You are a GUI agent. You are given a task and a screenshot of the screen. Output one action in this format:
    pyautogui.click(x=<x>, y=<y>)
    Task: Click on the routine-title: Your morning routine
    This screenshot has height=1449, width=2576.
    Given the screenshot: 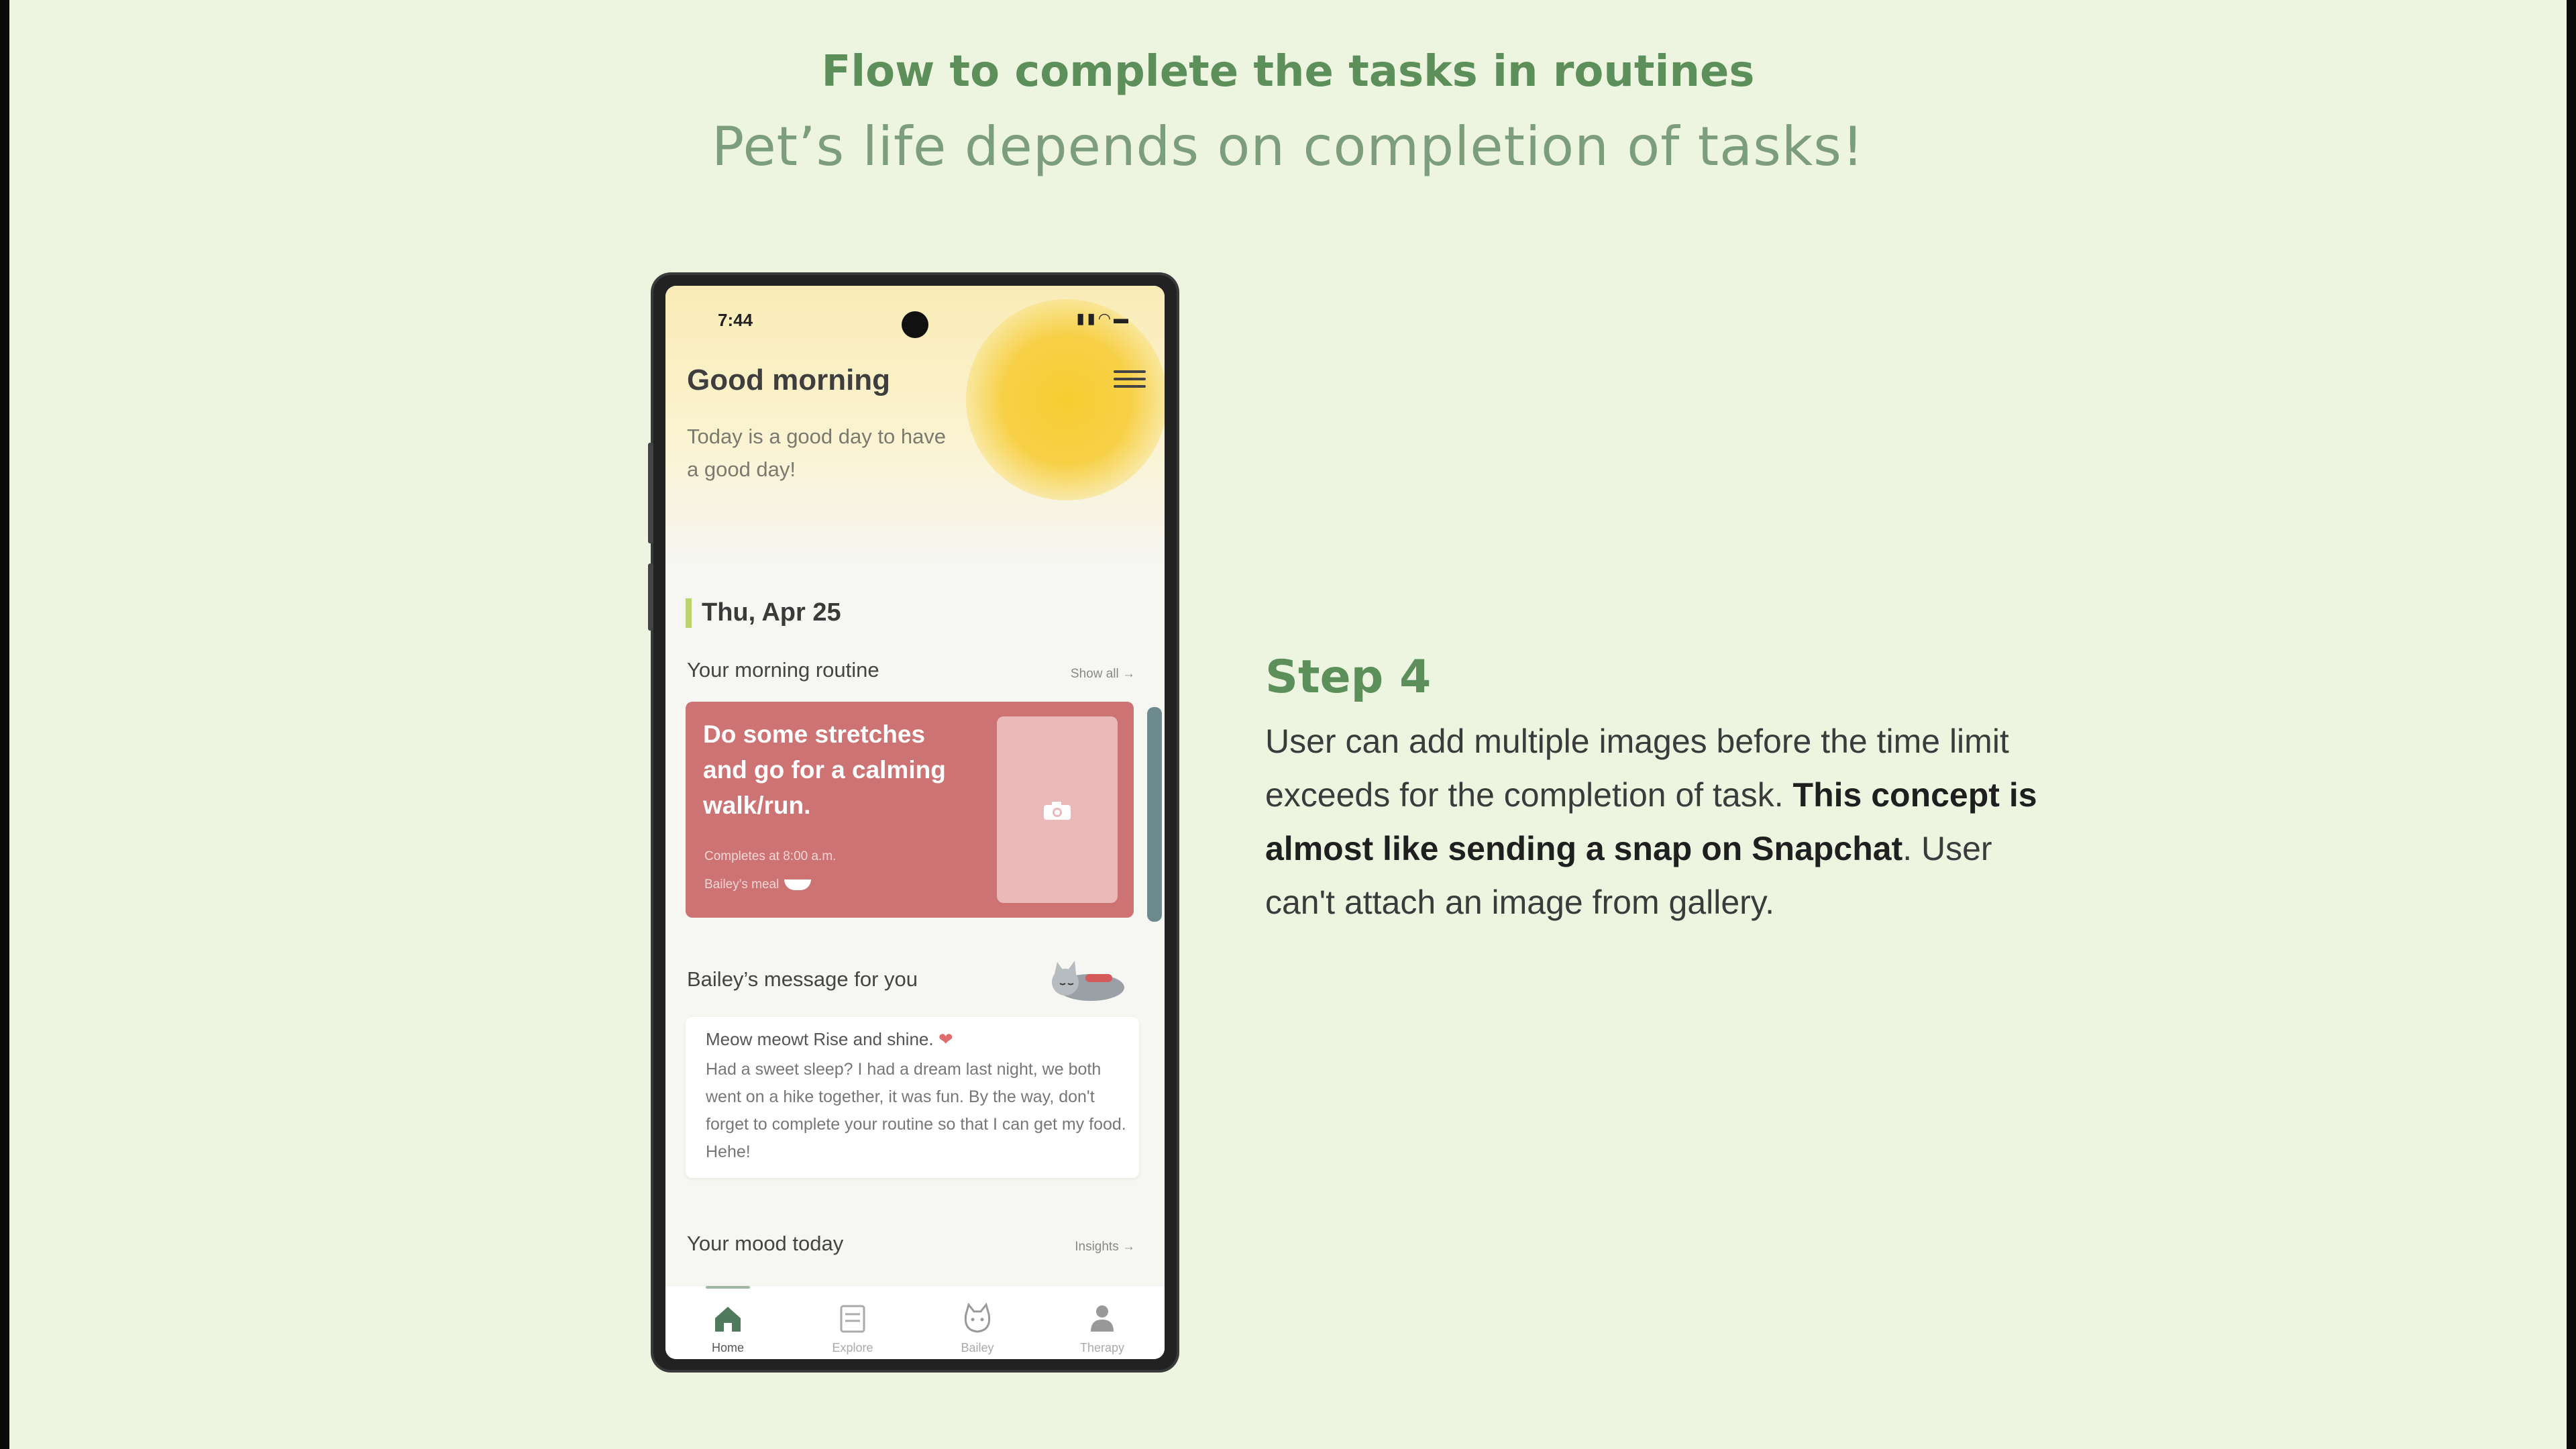 What is the action you would take?
    pyautogui.click(x=783, y=670)
    